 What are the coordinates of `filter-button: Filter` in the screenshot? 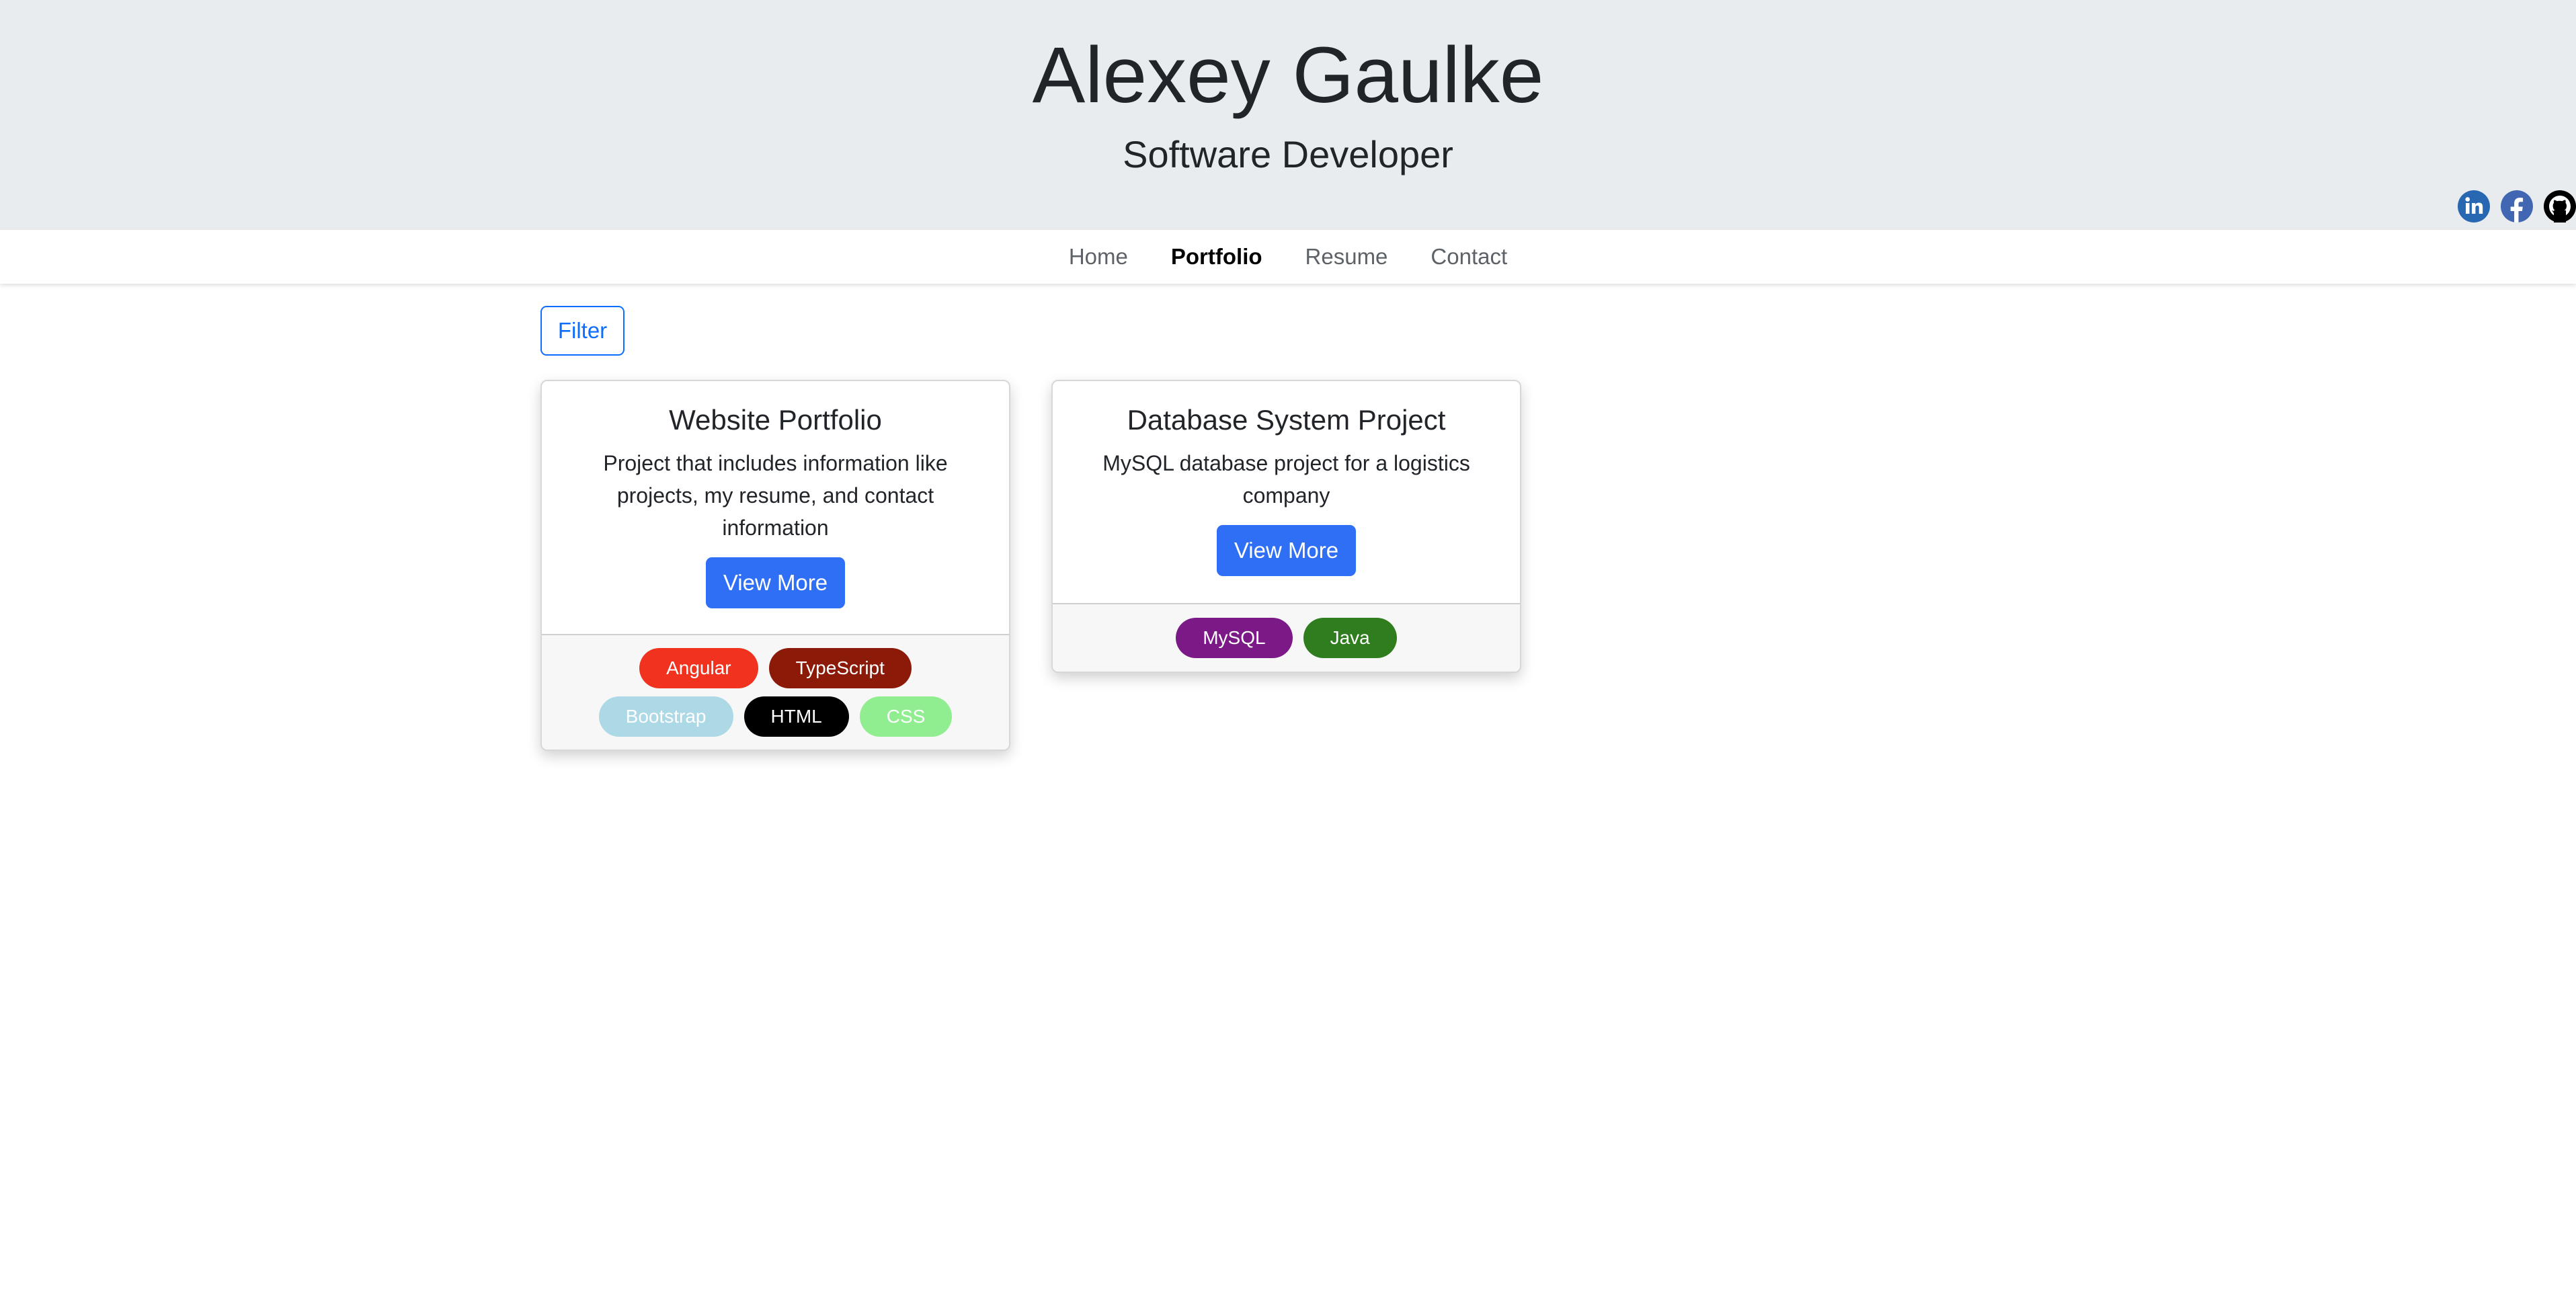 It's located at (582, 331).